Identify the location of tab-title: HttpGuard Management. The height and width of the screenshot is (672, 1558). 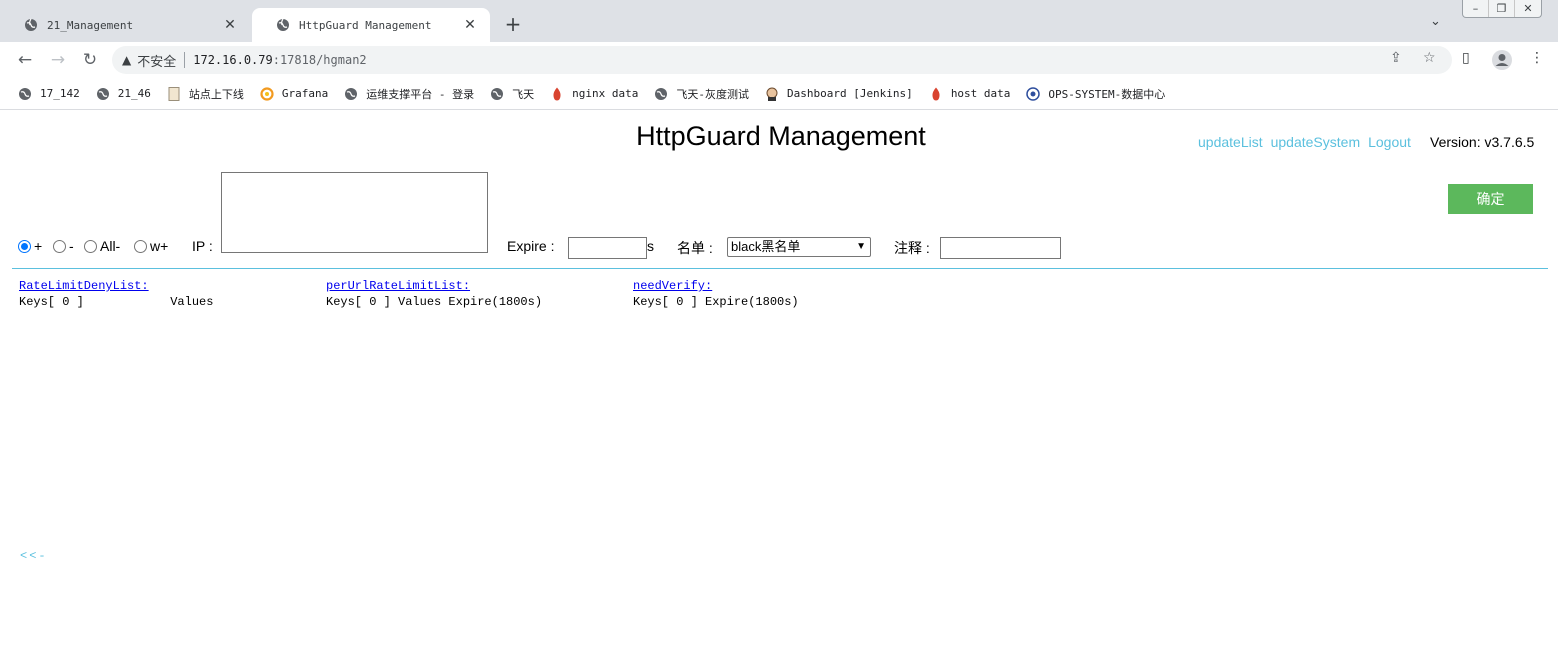
(365, 25).